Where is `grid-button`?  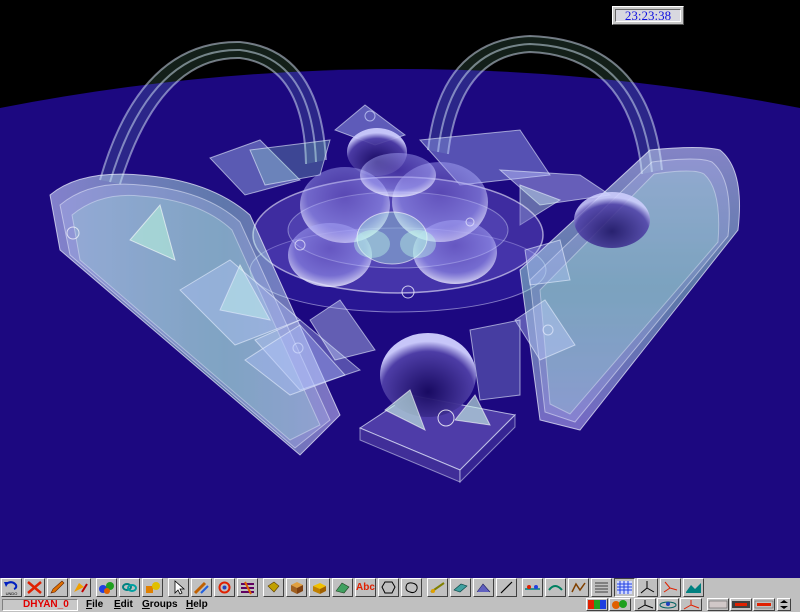 grid-button is located at coordinates (624, 587).